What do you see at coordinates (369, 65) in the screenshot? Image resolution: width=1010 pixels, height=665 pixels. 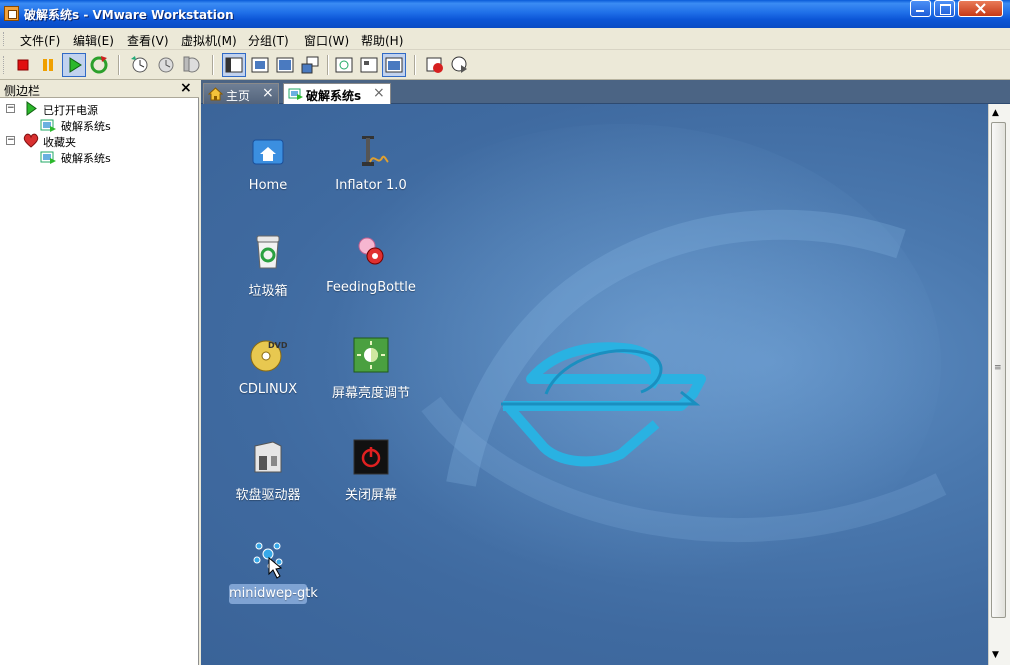 I see `console-icon` at bounding box center [369, 65].